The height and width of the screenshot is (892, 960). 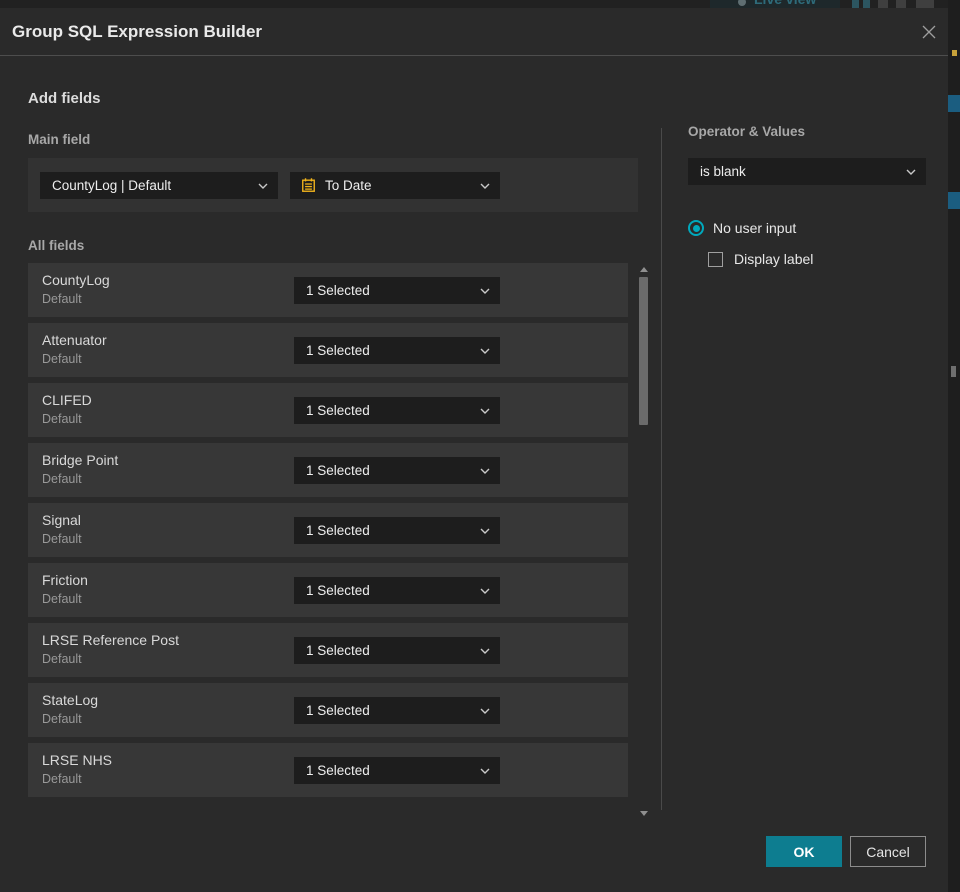 What do you see at coordinates (112, 185) in the screenshot?
I see `main-field-dropdown-value: CountyLog | Default` at bounding box center [112, 185].